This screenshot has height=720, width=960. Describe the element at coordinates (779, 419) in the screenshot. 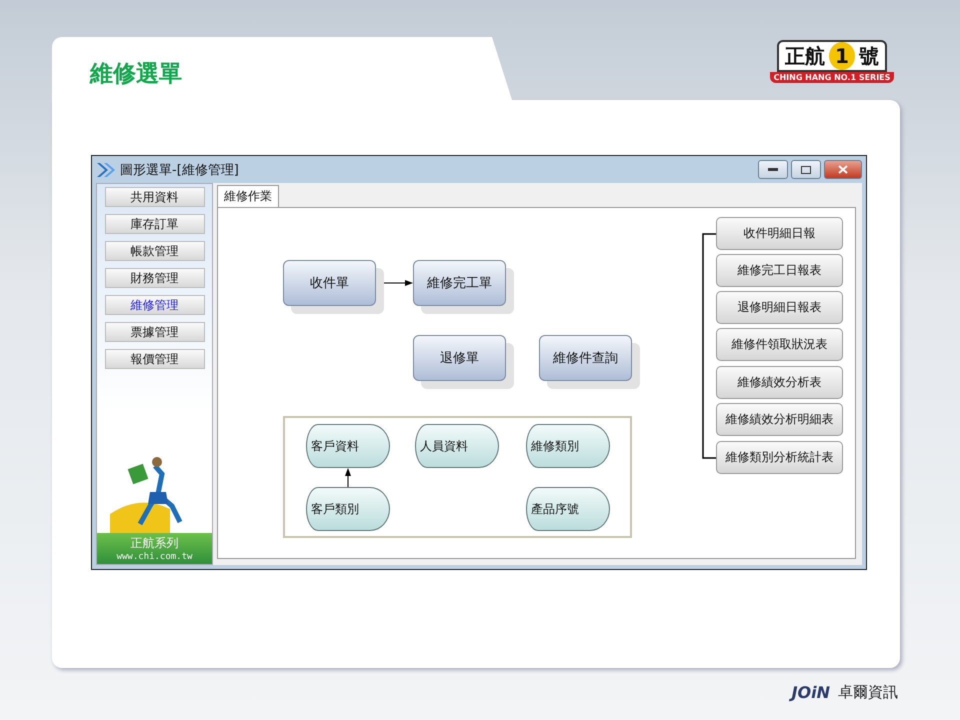

I see `report-button: 維修績效分析明細表` at that location.